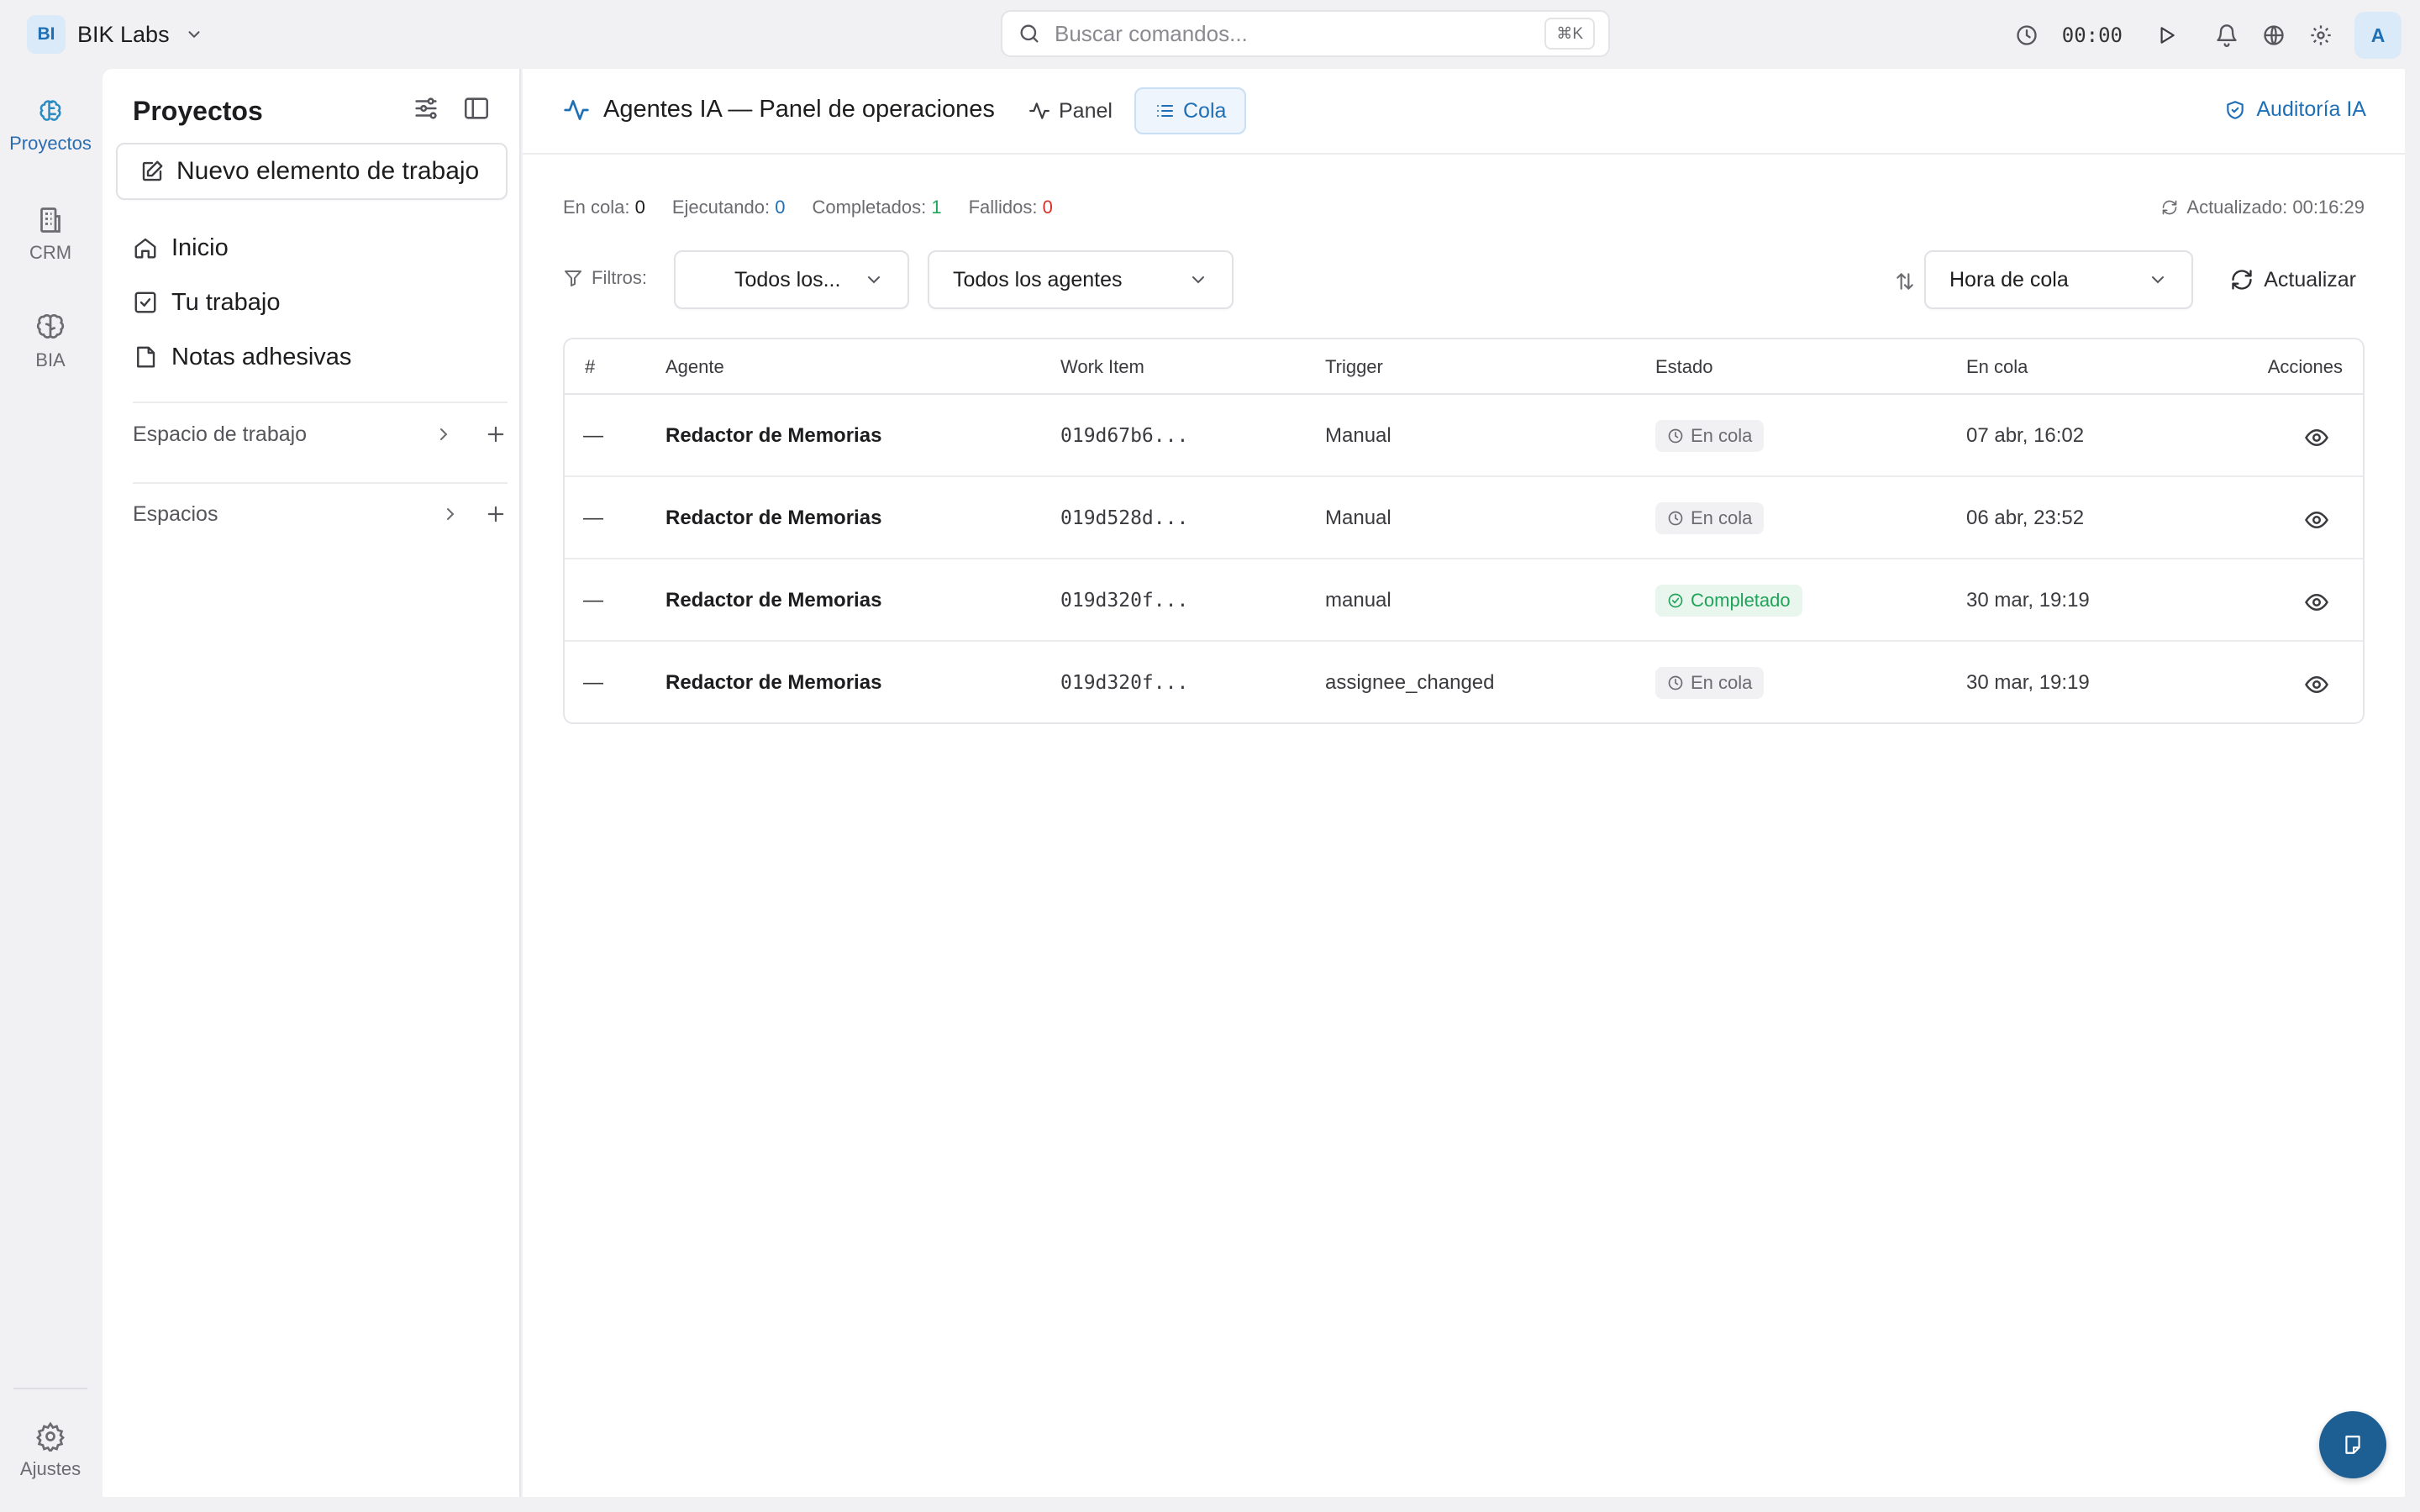 The height and width of the screenshot is (1512, 2420). What do you see at coordinates (2166, 35) in the screenshot?
I see `play-icon` at bounding box center [2166, 35].